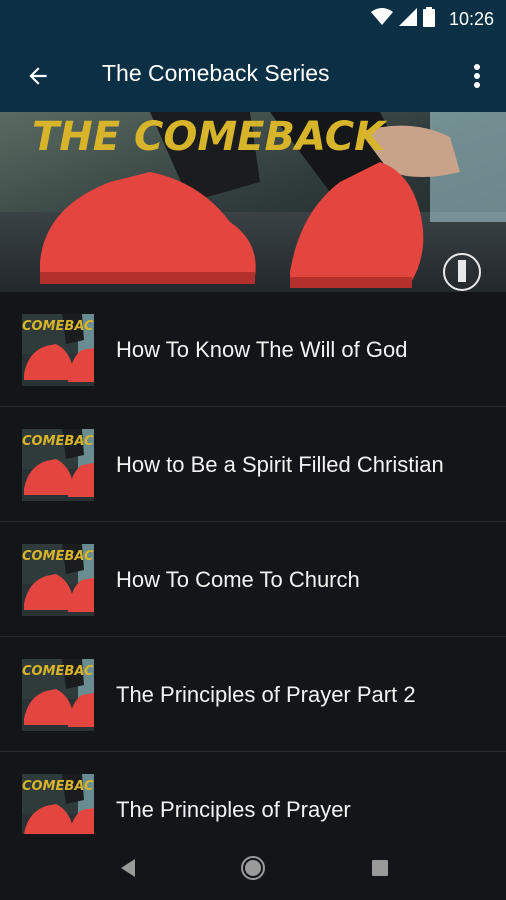 The image size is (506, 900). I want to click on list-item: COMEBACK How To Know The Will of God, so click(253, 349).